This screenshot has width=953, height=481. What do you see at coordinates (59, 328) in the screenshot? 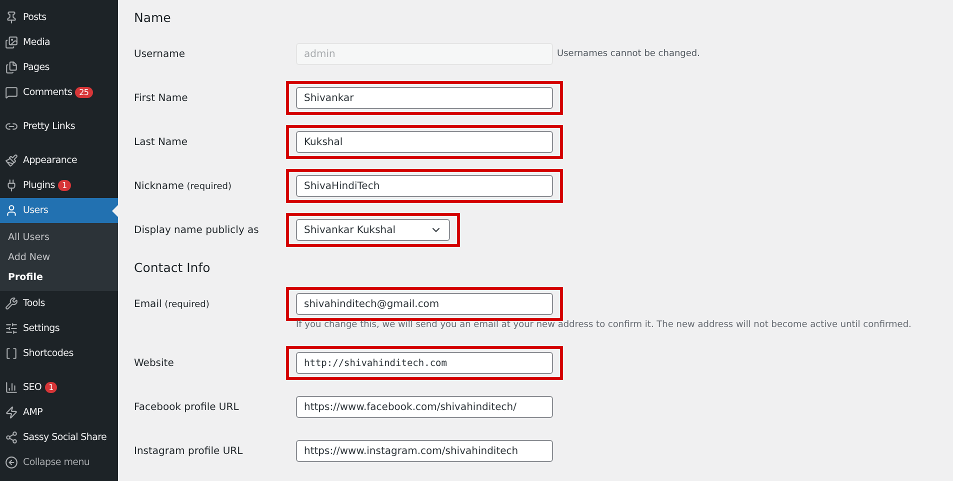
I see `sidebar-item: Settings` at bounding box center [59, 328].